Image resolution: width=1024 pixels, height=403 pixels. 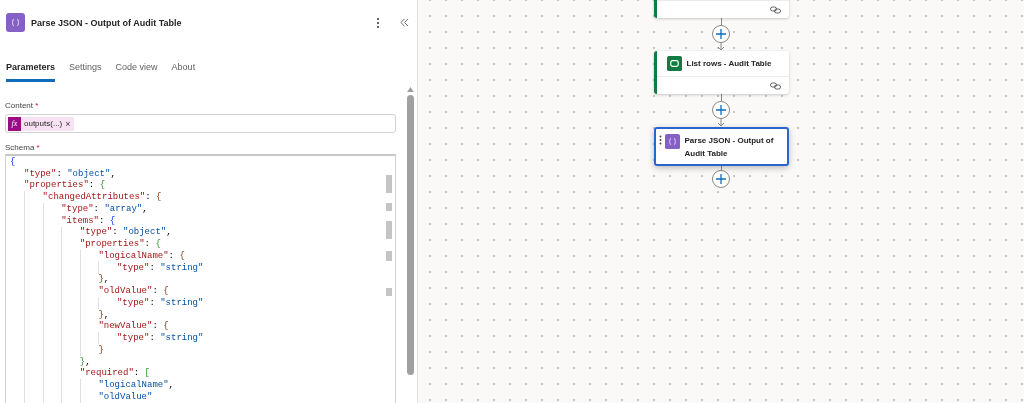 I want to click on content-field: fx outputs(...) ×, so click(x=200, y=123).